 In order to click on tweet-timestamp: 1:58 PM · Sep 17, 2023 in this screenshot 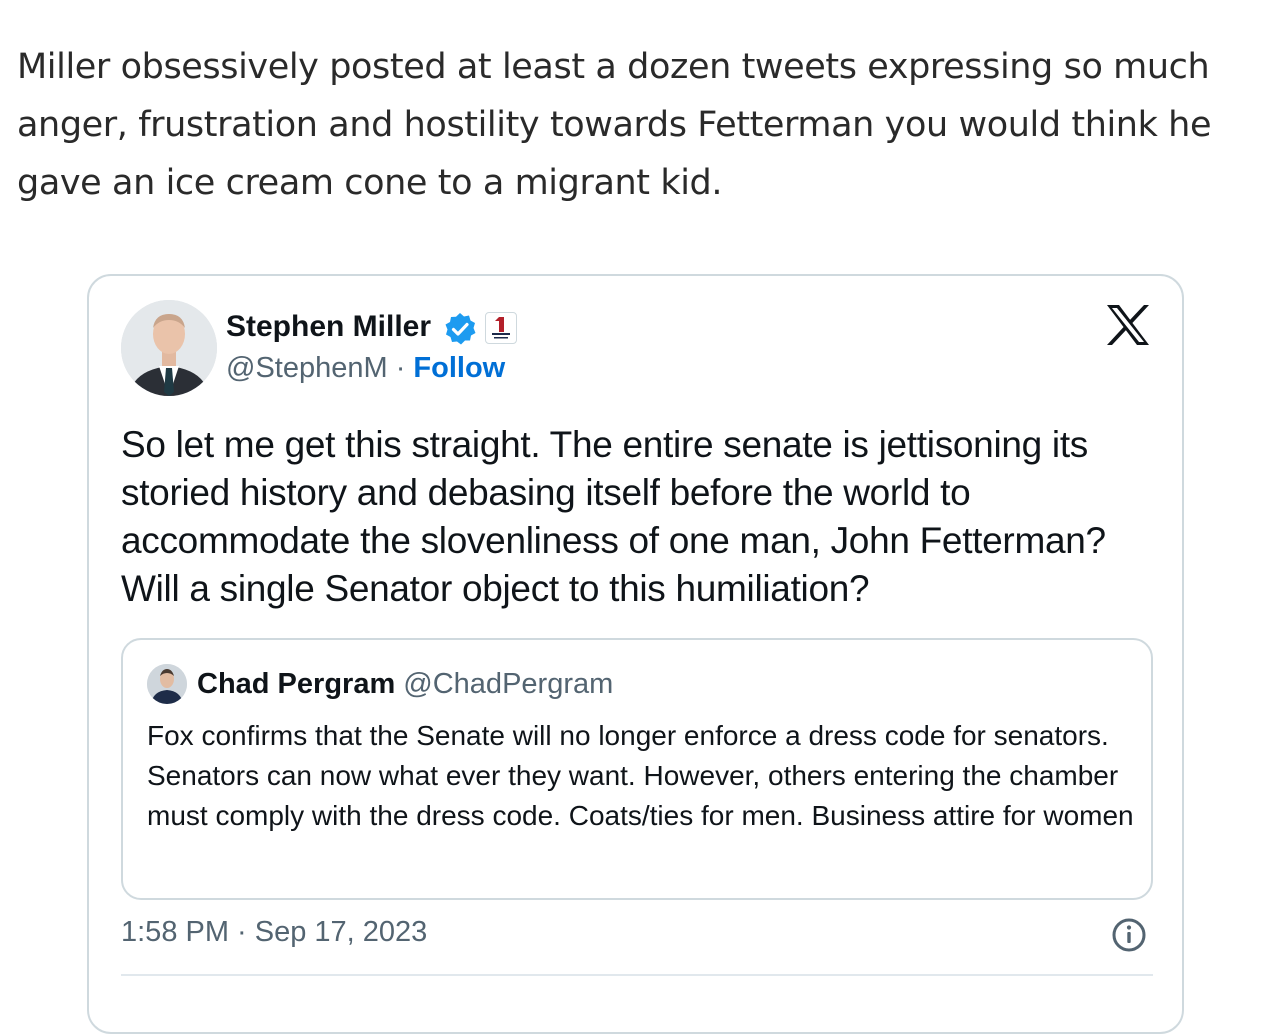, I will do `click(274, 932)`.